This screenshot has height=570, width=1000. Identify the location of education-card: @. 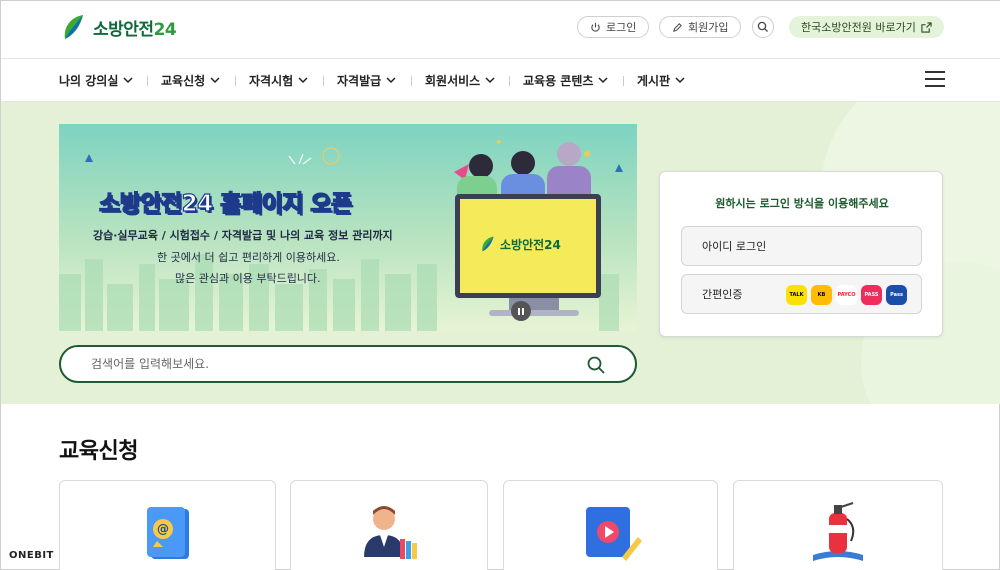
(167, 525).